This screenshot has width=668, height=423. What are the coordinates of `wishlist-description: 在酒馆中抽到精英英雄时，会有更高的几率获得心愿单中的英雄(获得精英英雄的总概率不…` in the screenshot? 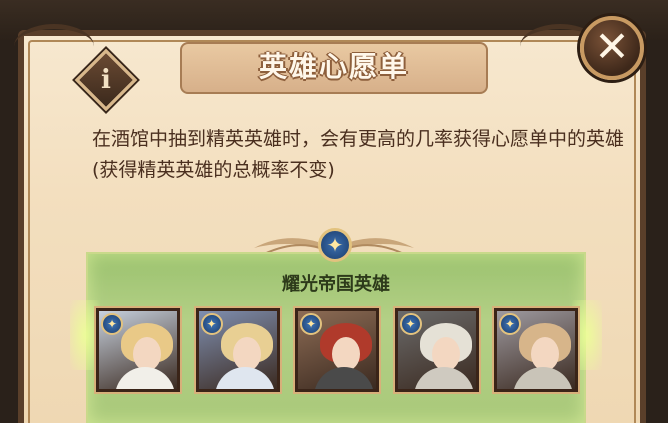 It's located at (358, 154).